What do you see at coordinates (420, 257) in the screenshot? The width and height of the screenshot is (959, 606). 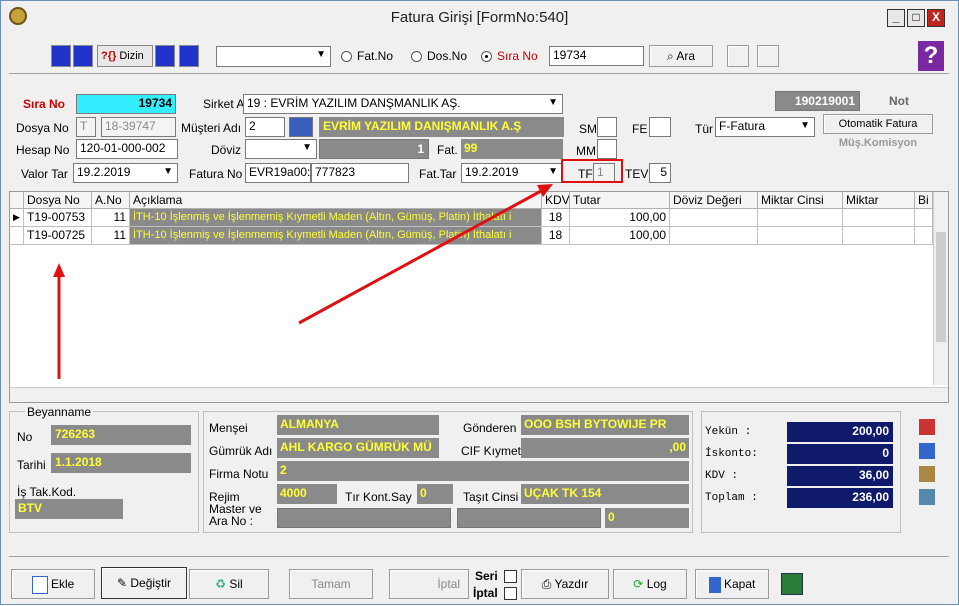 I see `annotation-arrow-diagonal` at bounding box center [420, 257].